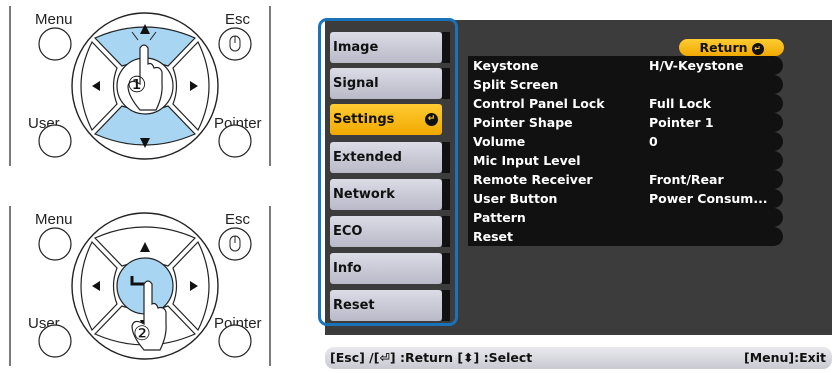 This screenshot has height=373, width=832. Describe the element at coordinates (625, 141) in the screenshot. I see `settings-row-volume: Volume 0` at that location.